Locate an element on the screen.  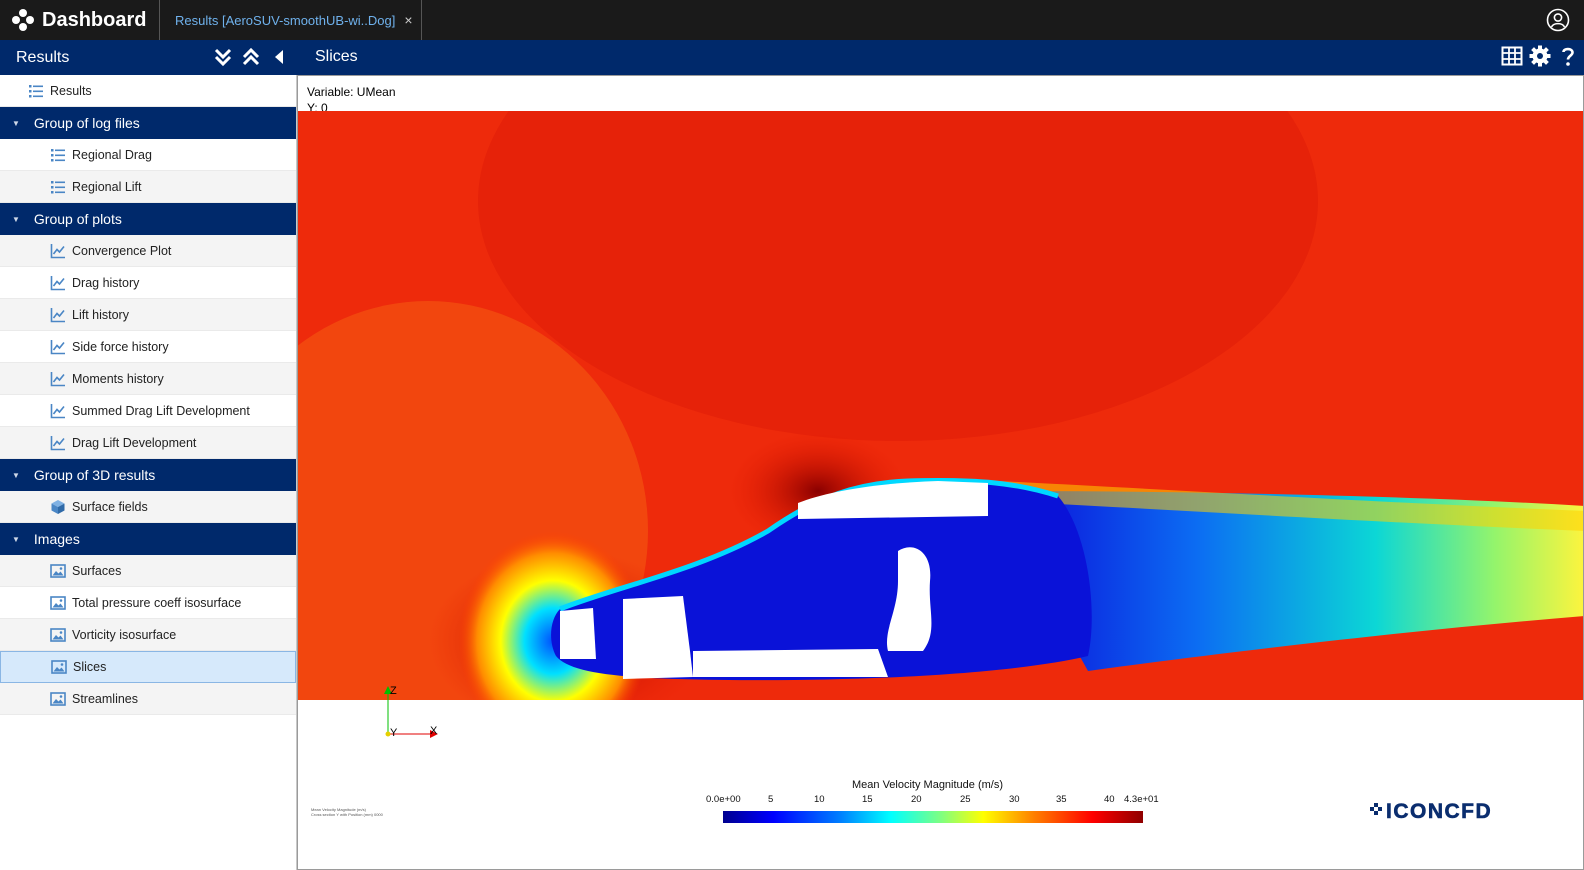
iconcfd-logo: ICONCFD is located at coordinates (1431, 811).